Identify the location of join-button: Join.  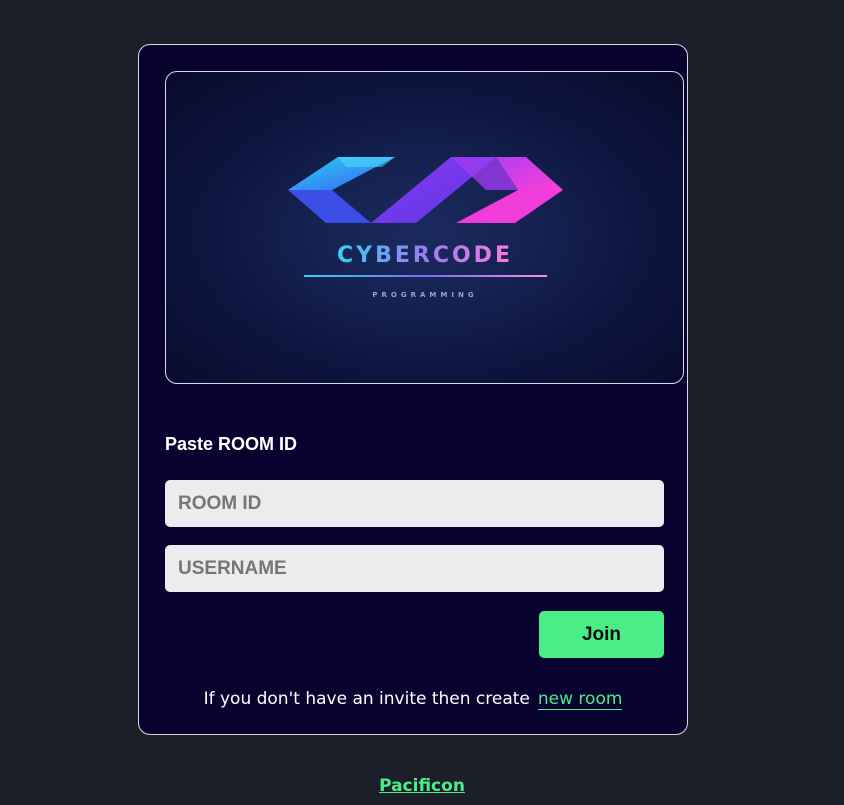
(601, 634).